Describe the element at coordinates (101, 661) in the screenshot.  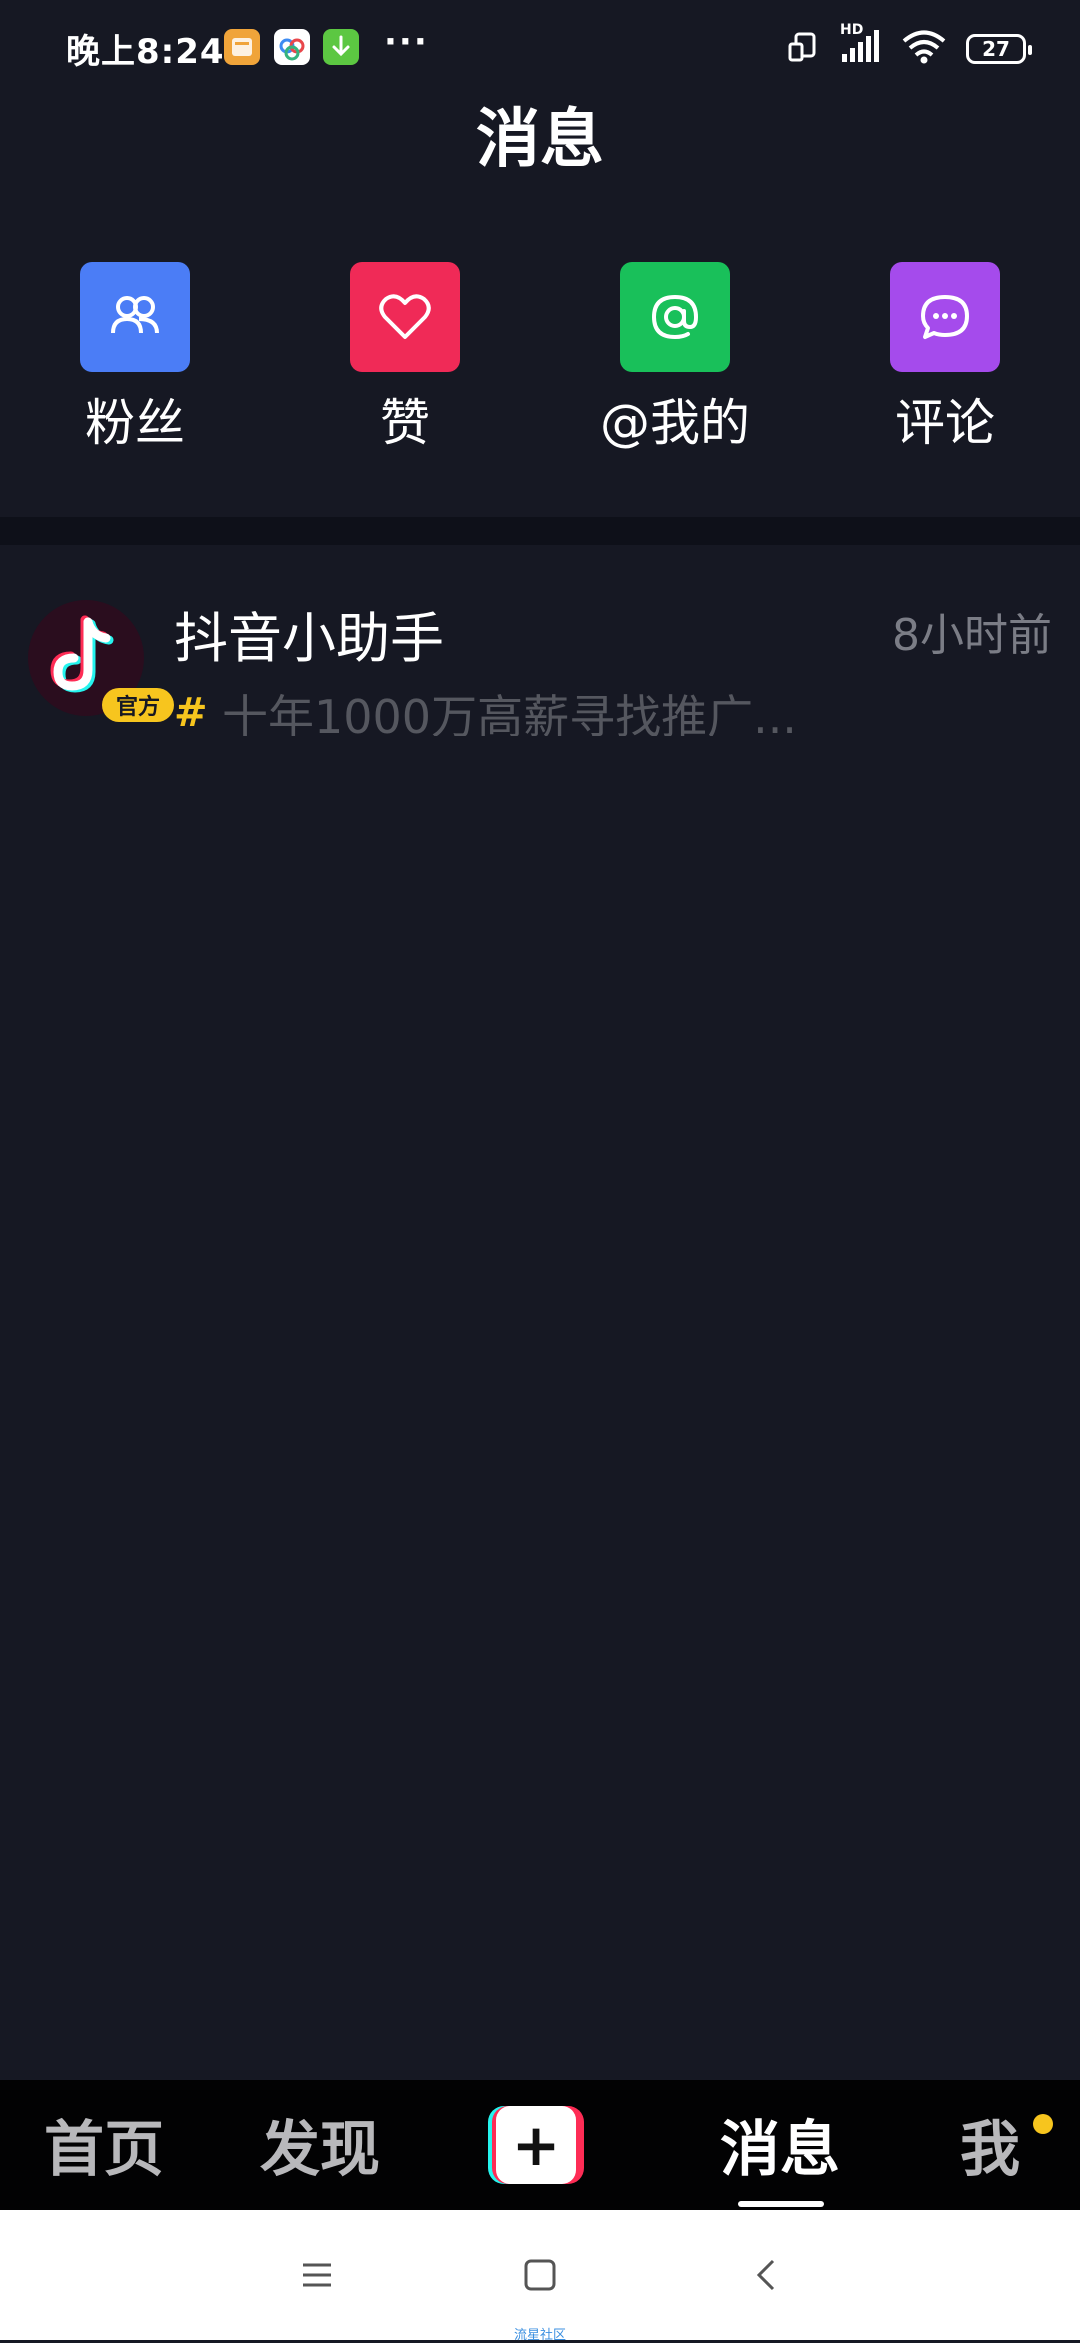
I see `avatar: 官方` at that location.